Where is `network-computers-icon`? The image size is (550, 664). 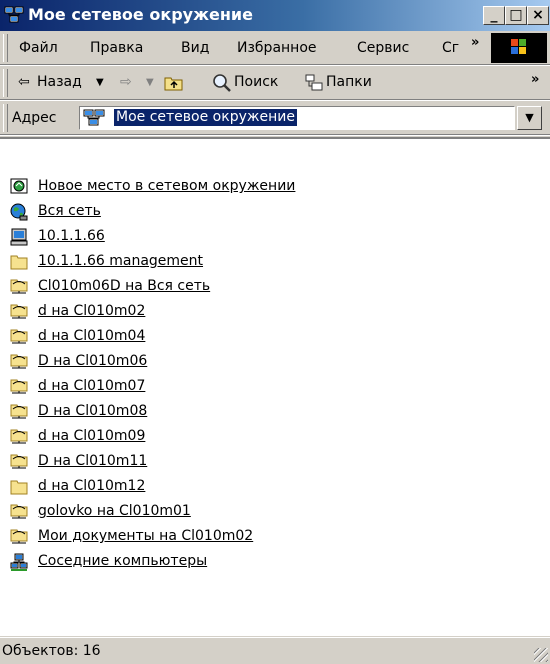 network-computers-icon is located at coordinates (19, 562).